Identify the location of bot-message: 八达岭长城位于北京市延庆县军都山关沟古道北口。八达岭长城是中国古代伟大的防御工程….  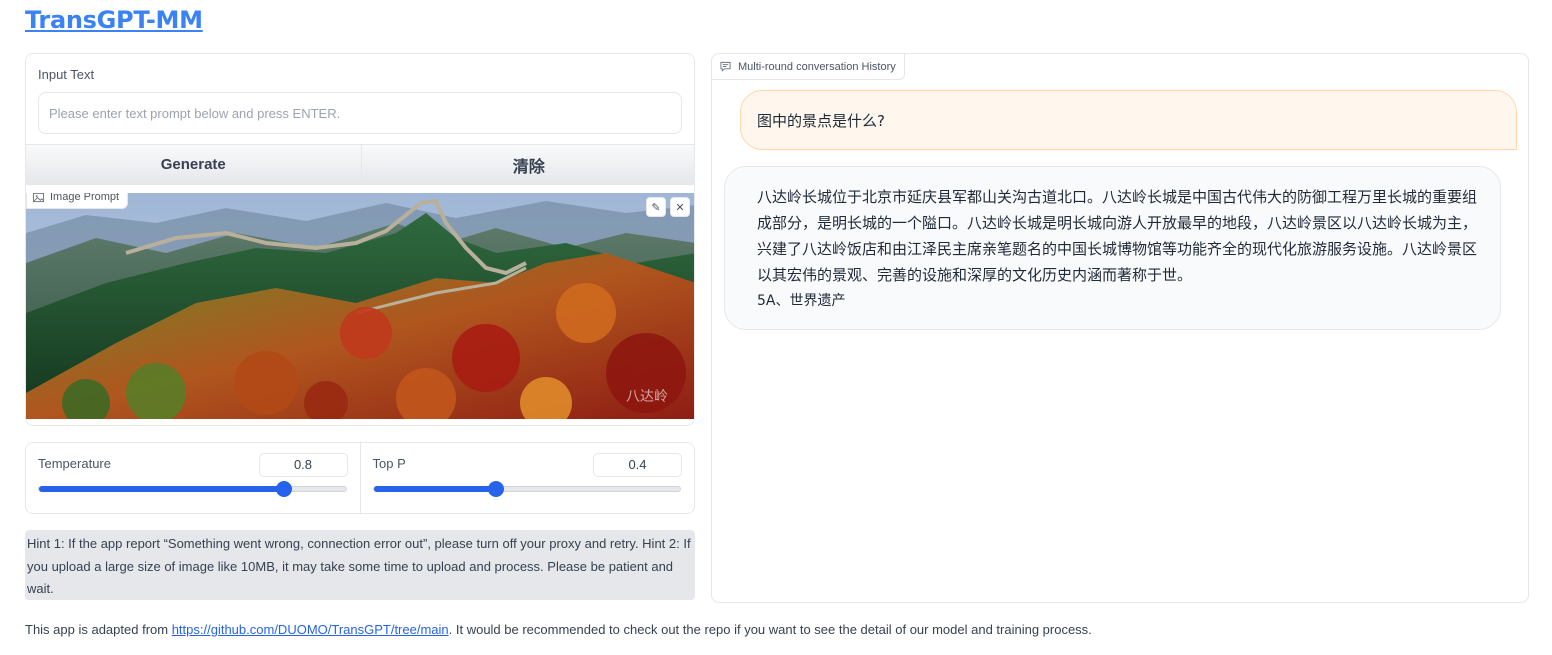
(1112, 248).